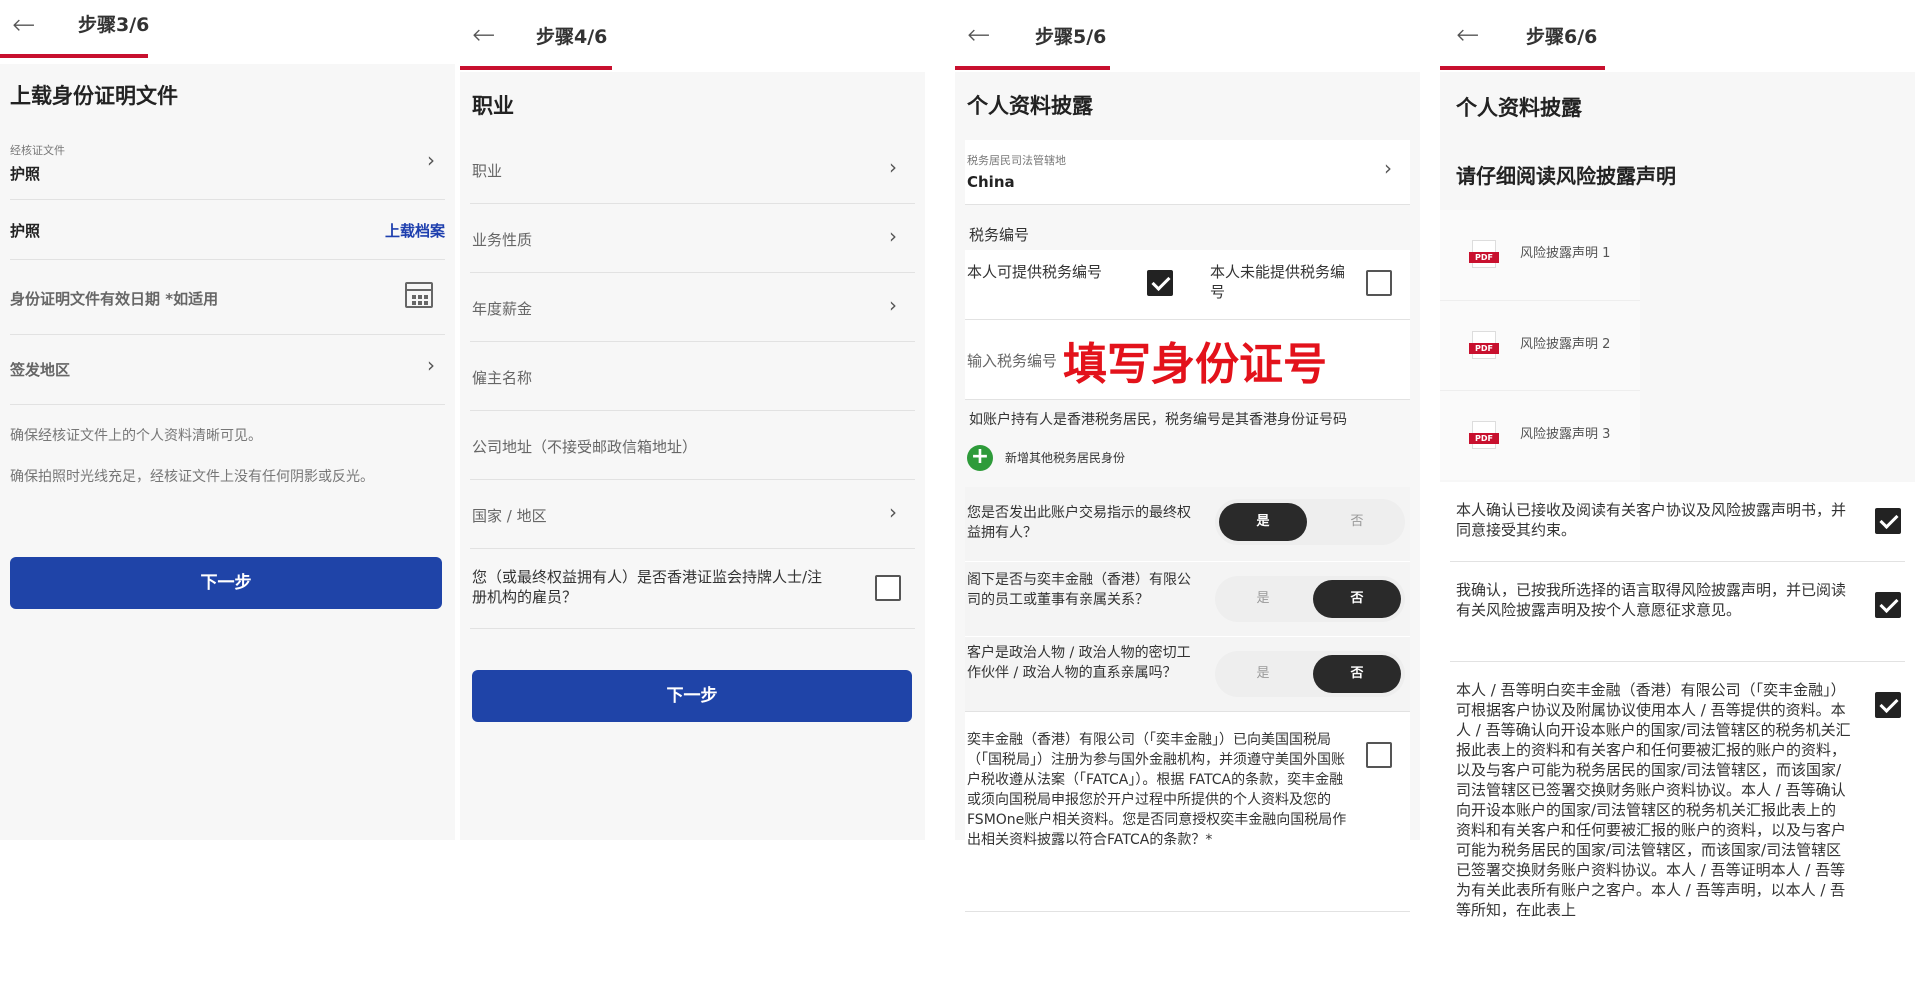 The height and width of the screenshot is (1002, 1915). What do you see at coordinates (1187, 524) in the screenshot?
I see `beneficial-owner-question: 您是否发出此账户交易指示的最终权益拥有人？ 是 否` at bounding box center [1187, 524].